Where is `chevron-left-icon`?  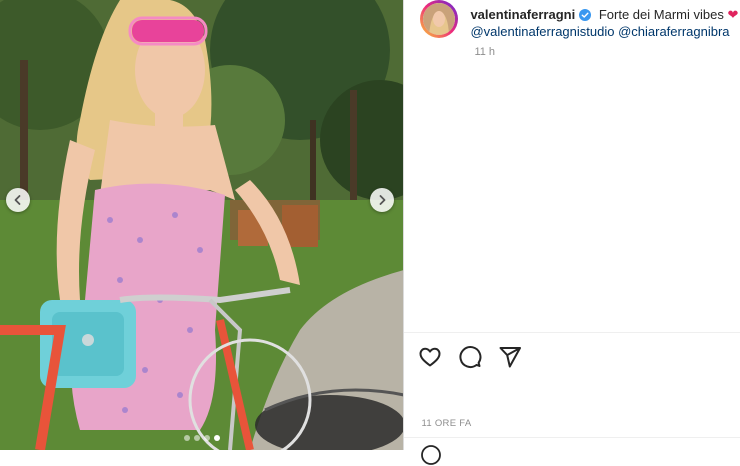
chevron-left-icon is located at coordinates (17, 200).